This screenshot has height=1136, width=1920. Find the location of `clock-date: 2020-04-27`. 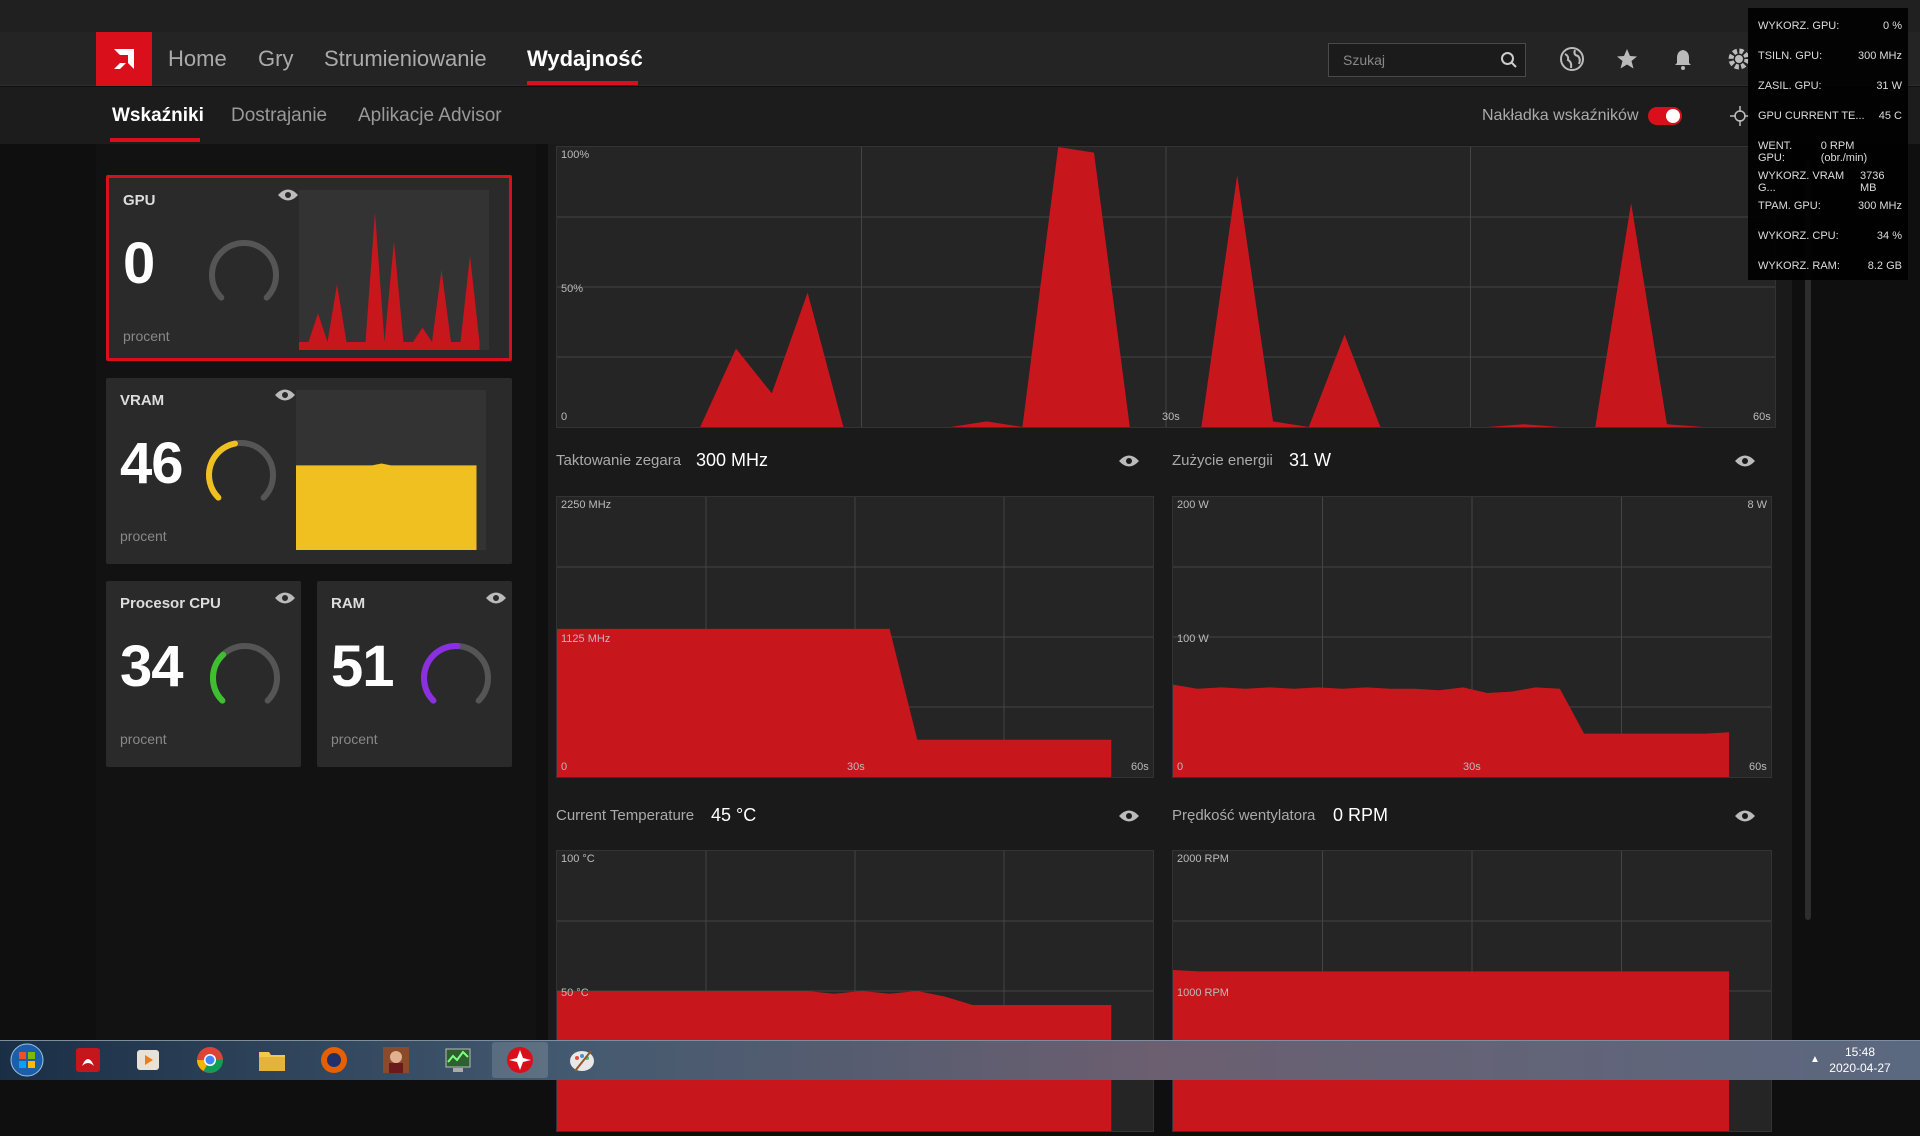

clock-date: 2020-04-27 is located at coordinates (1860, 1068).